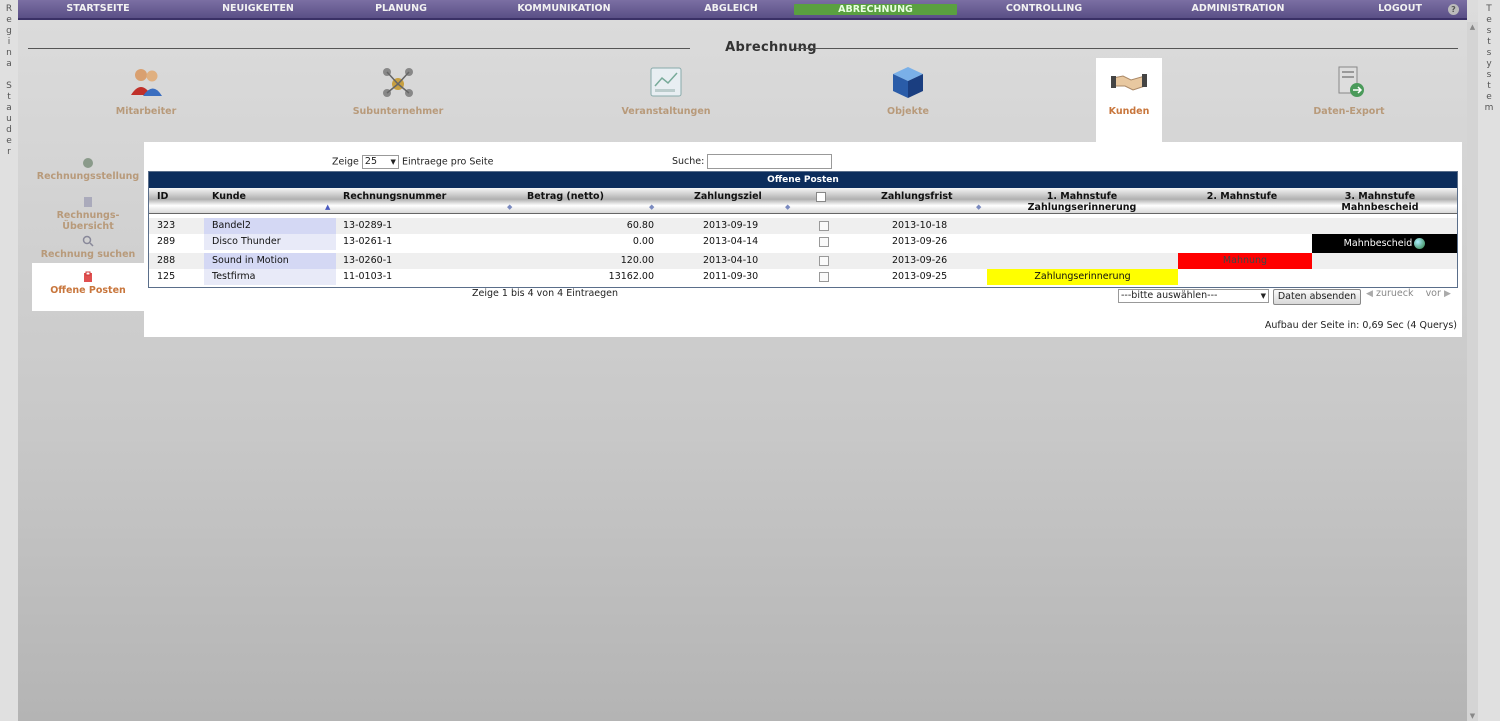  Describe the element at coordinates (545, 293) in the screenshot. I see `table-info: Zeige 1 bis 4 von 4 Eintraegen` at that location.